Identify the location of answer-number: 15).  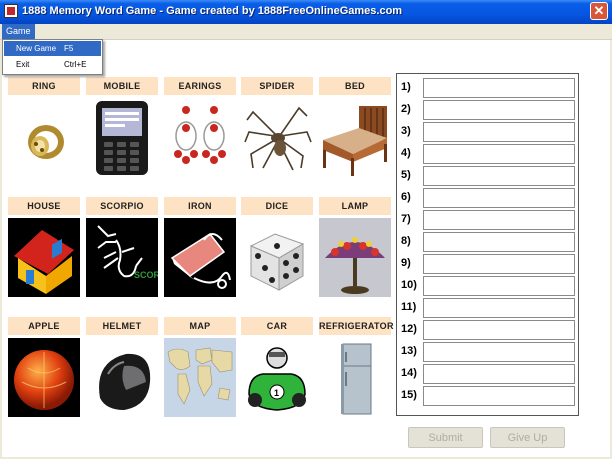
(409, 395).